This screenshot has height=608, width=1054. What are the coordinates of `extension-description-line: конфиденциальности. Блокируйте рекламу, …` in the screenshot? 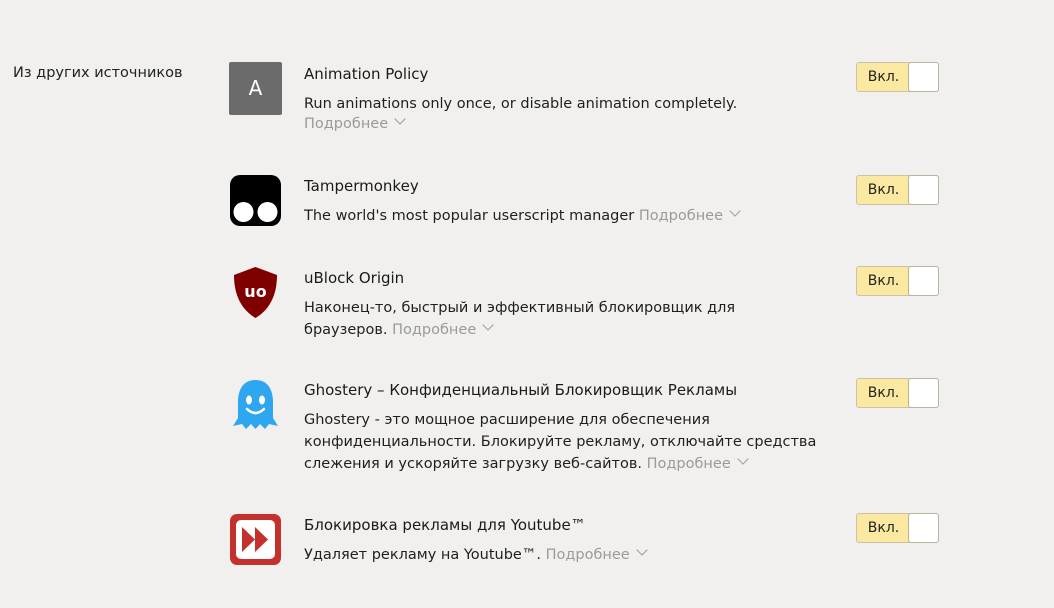 It's located at (560, 442).